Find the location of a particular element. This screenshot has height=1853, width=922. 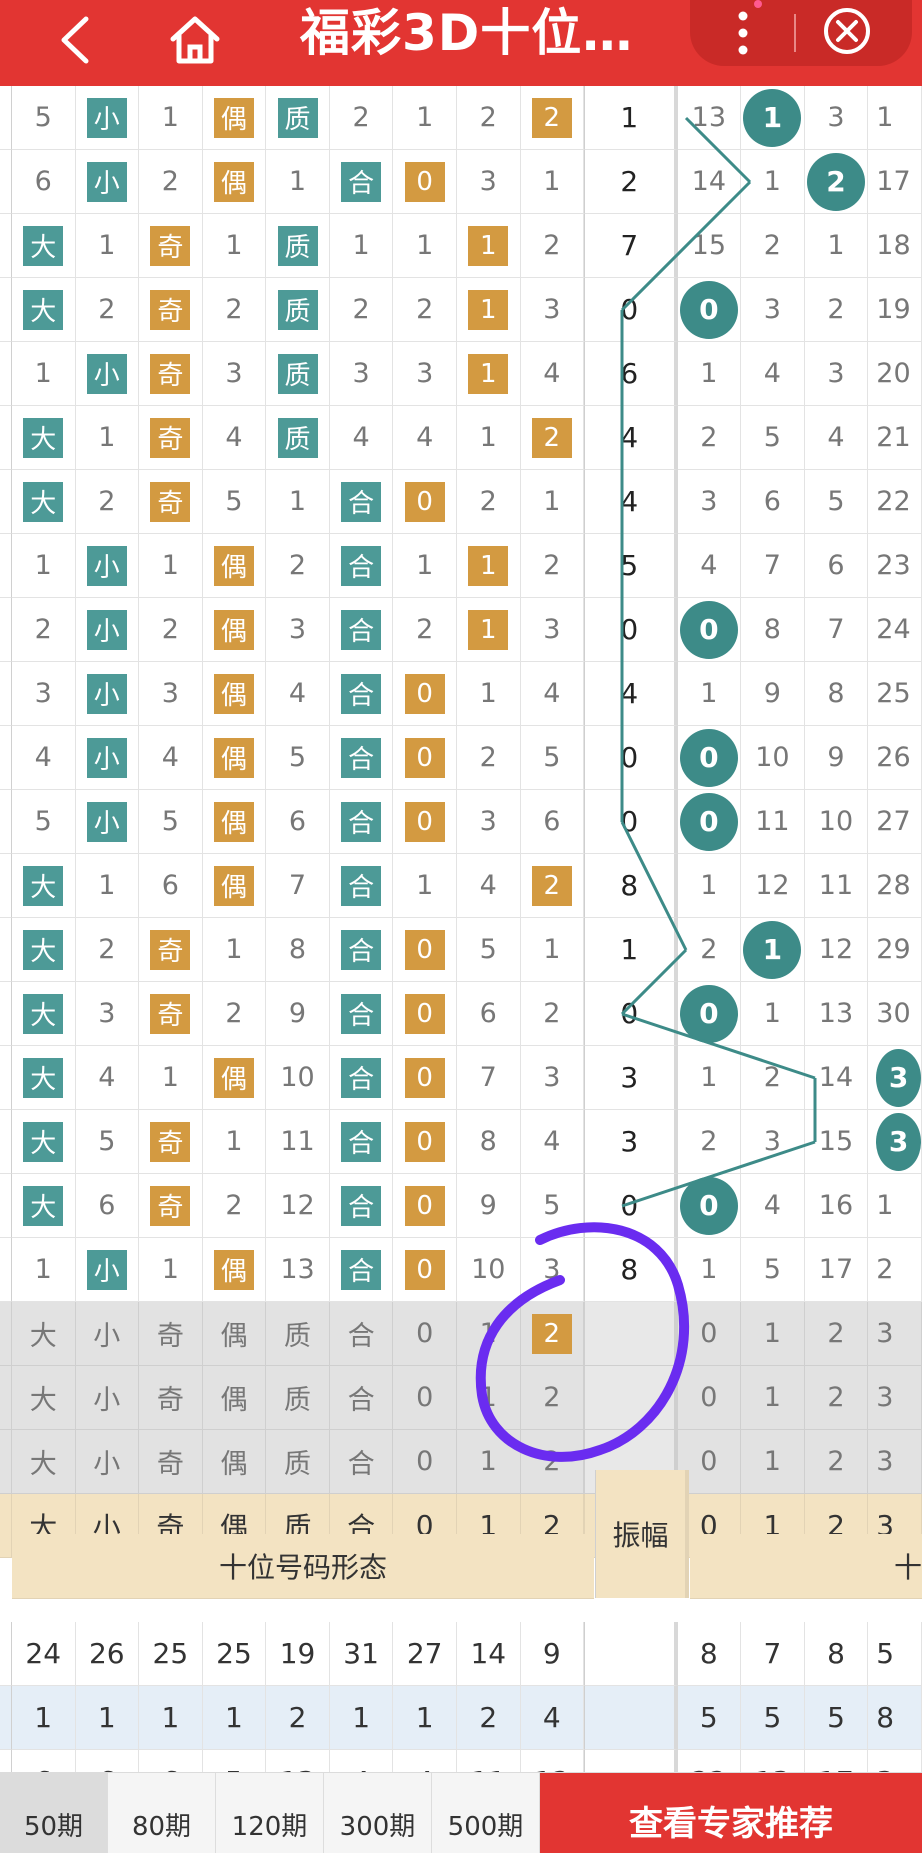

form-tag: 小 is located at coordinates (106, 117).